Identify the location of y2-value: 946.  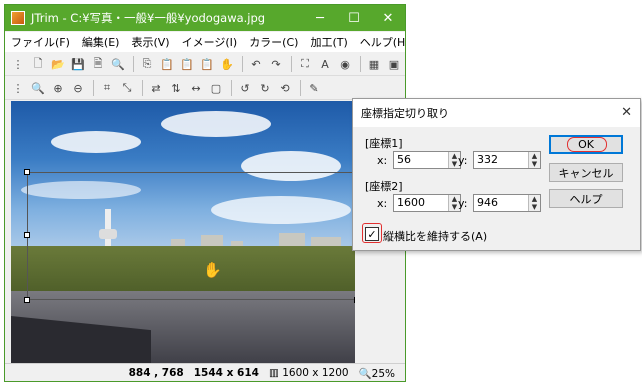
(487, 202).